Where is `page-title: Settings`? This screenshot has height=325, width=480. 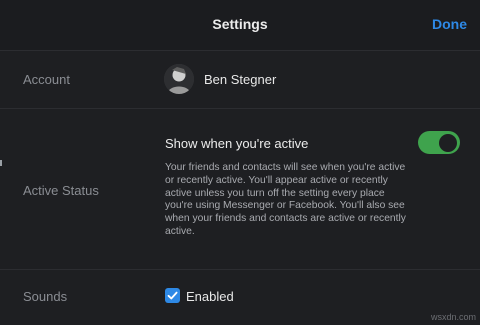
page-title: Settings is located at coordinates (240, 24).